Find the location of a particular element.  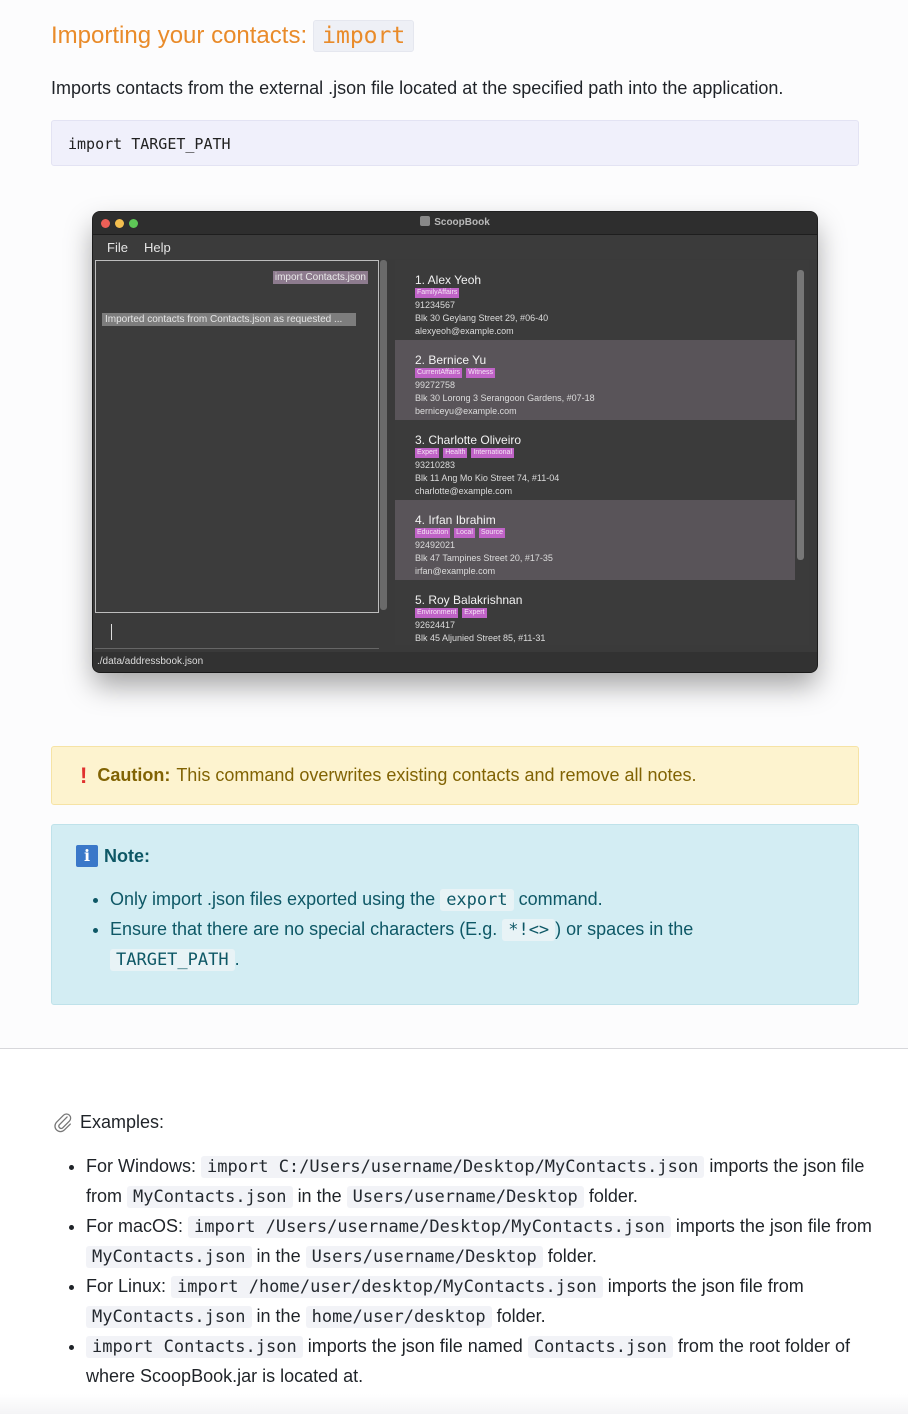

contact-phone: 91234567 is located at coordinates (435, 305).